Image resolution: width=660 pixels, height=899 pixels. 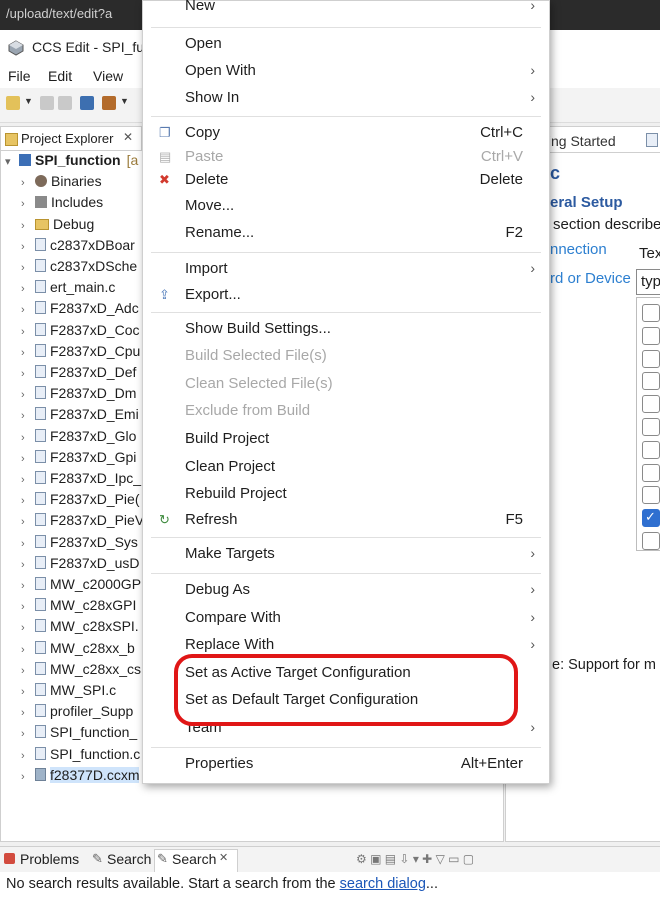 What do you see at coordinates (383, 884) in the screenshot?
I see `search-dialog-link: search dialog` at bounding box center [383, 884].